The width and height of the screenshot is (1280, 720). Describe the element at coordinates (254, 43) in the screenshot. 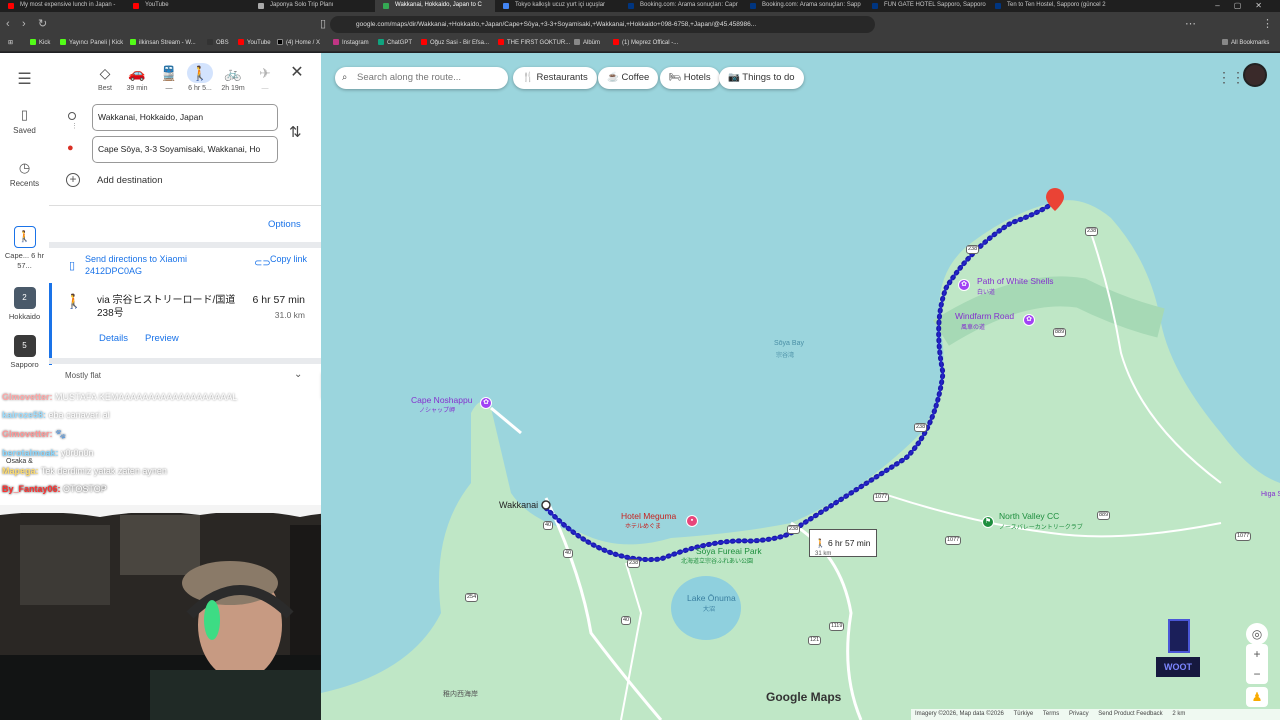

I see `bookmark: YouTube` at that location.